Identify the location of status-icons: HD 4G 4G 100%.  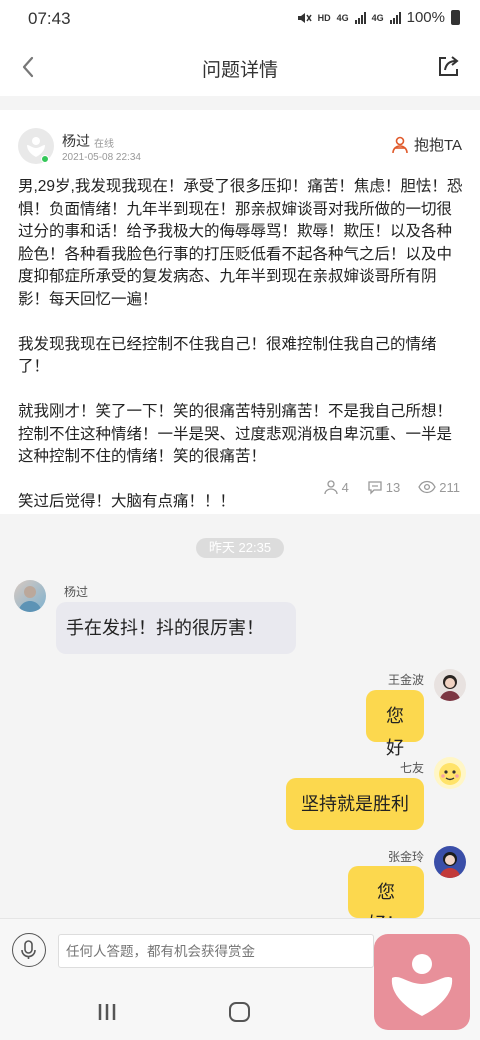
(378, 17).